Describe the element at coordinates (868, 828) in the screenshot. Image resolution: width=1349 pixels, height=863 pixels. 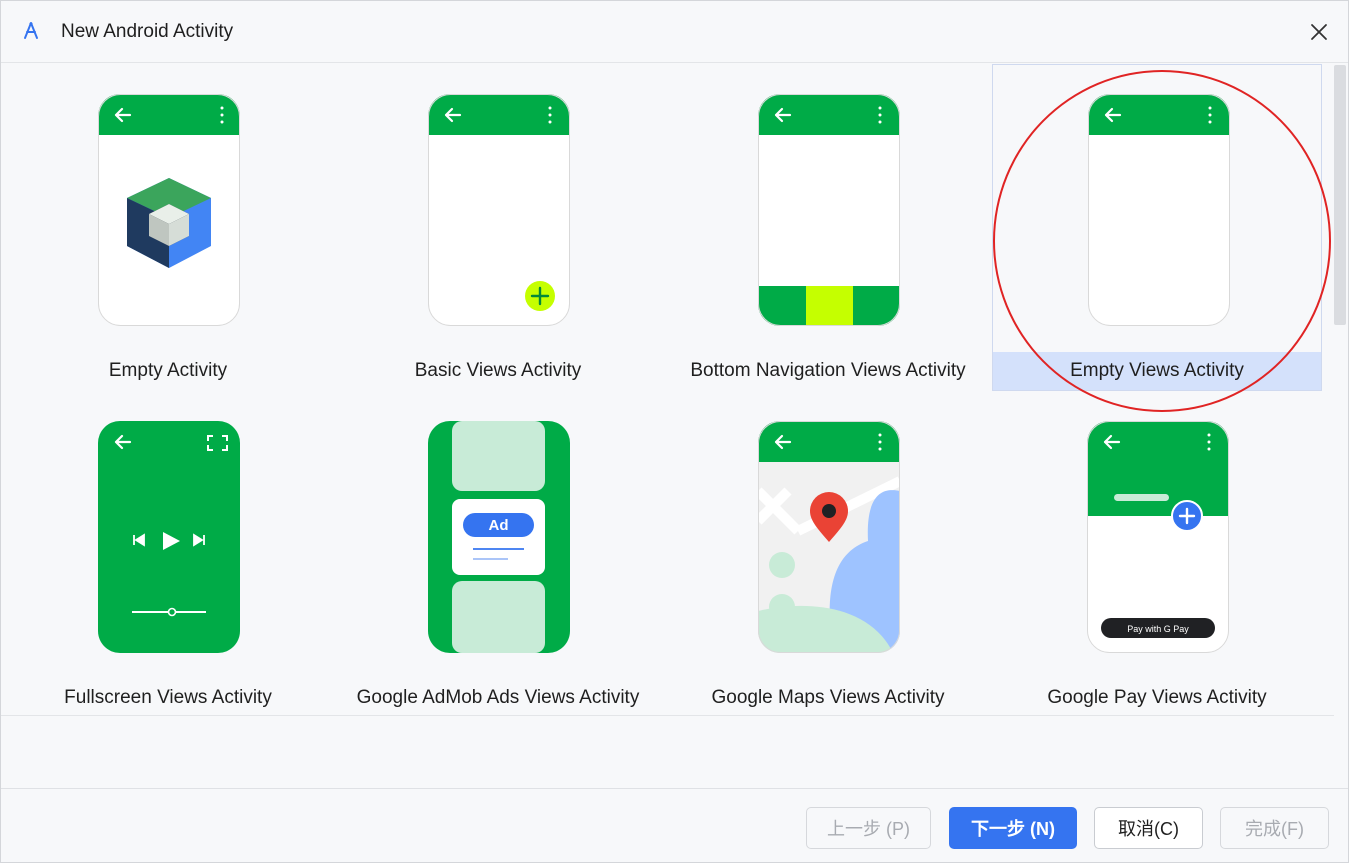
I see `previous-button: 上一步 (P)` at that location.